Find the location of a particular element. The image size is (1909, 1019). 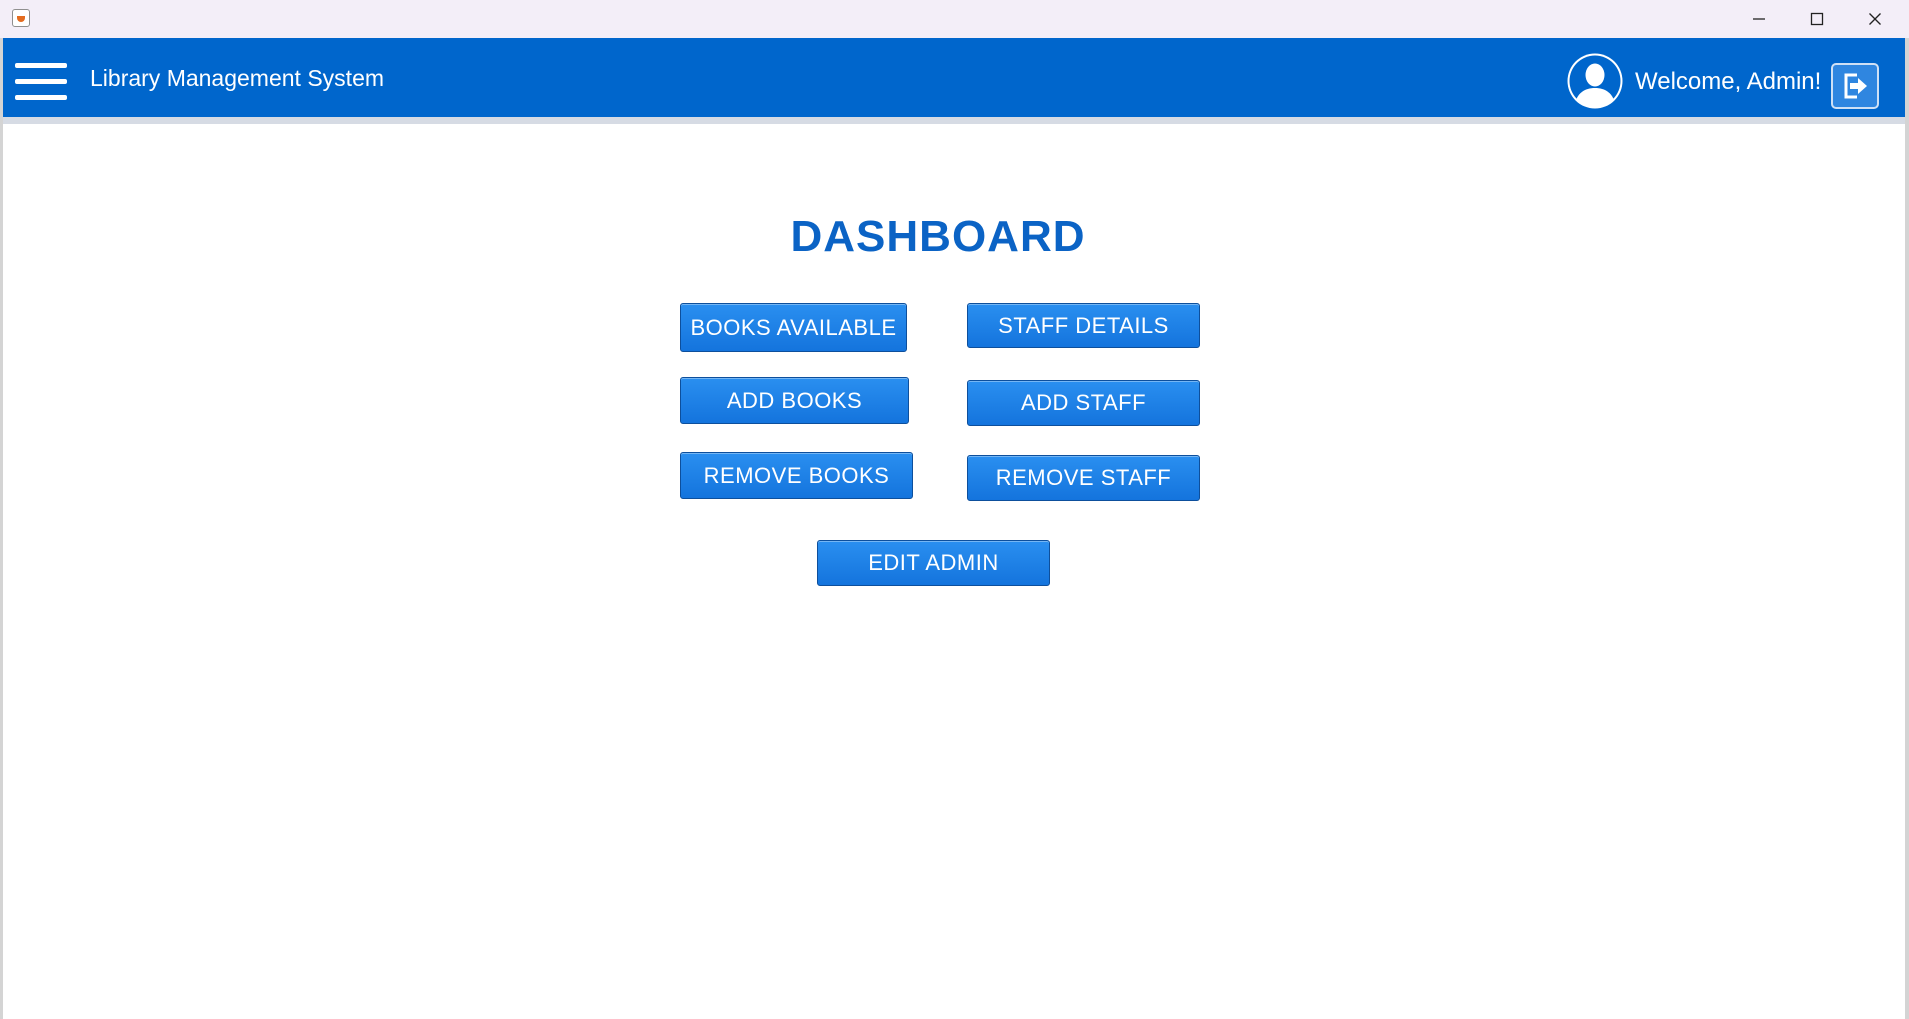

close-button is located at coordinates (1875, 19).